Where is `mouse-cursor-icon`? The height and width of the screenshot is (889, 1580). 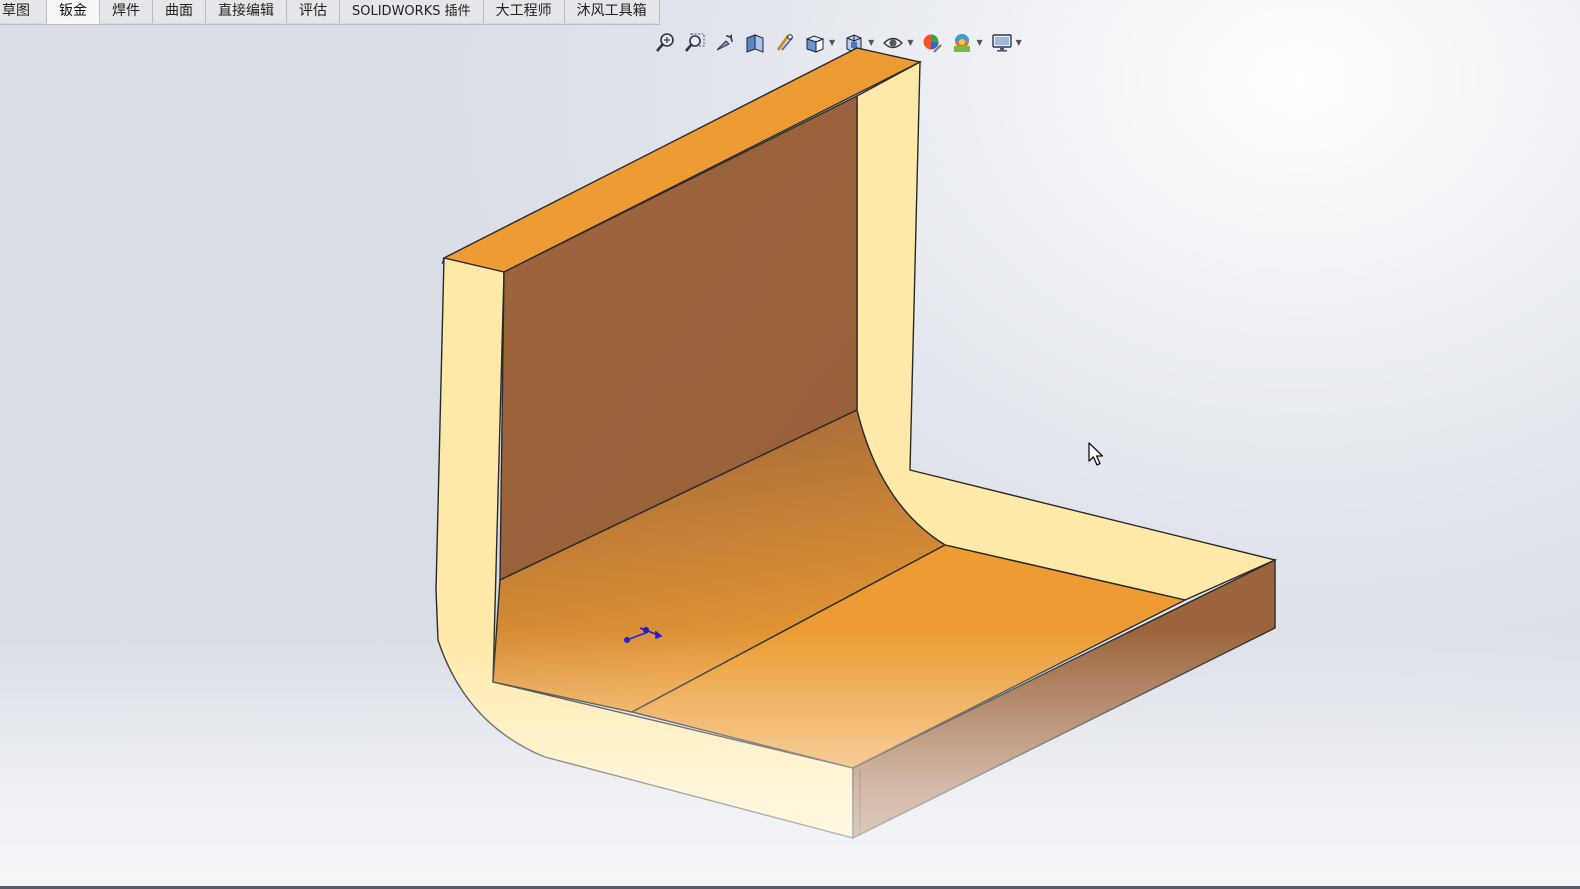 mouse-cursor-icon is located at coordinates (1096, 454).